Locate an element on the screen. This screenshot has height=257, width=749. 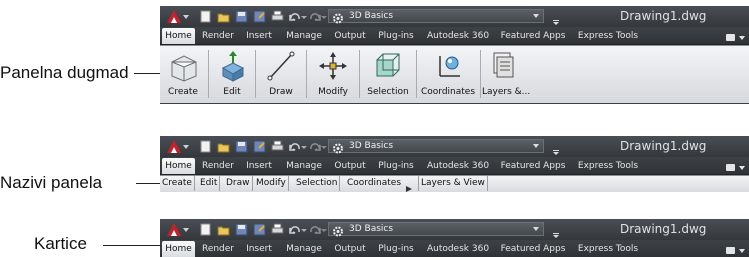
panel-title-create: Create is located at coordinates (177, 183).